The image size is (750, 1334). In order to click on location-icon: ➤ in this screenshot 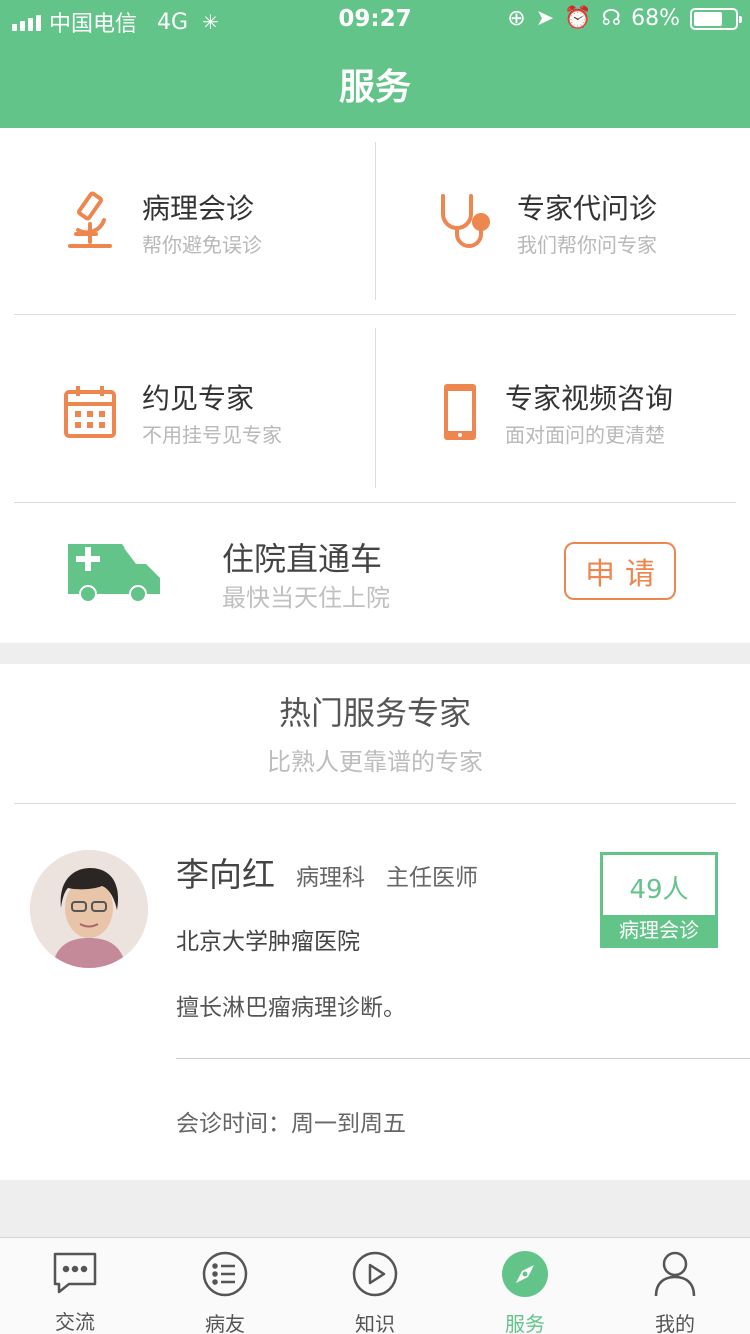, I will do `click(545, 18)`.